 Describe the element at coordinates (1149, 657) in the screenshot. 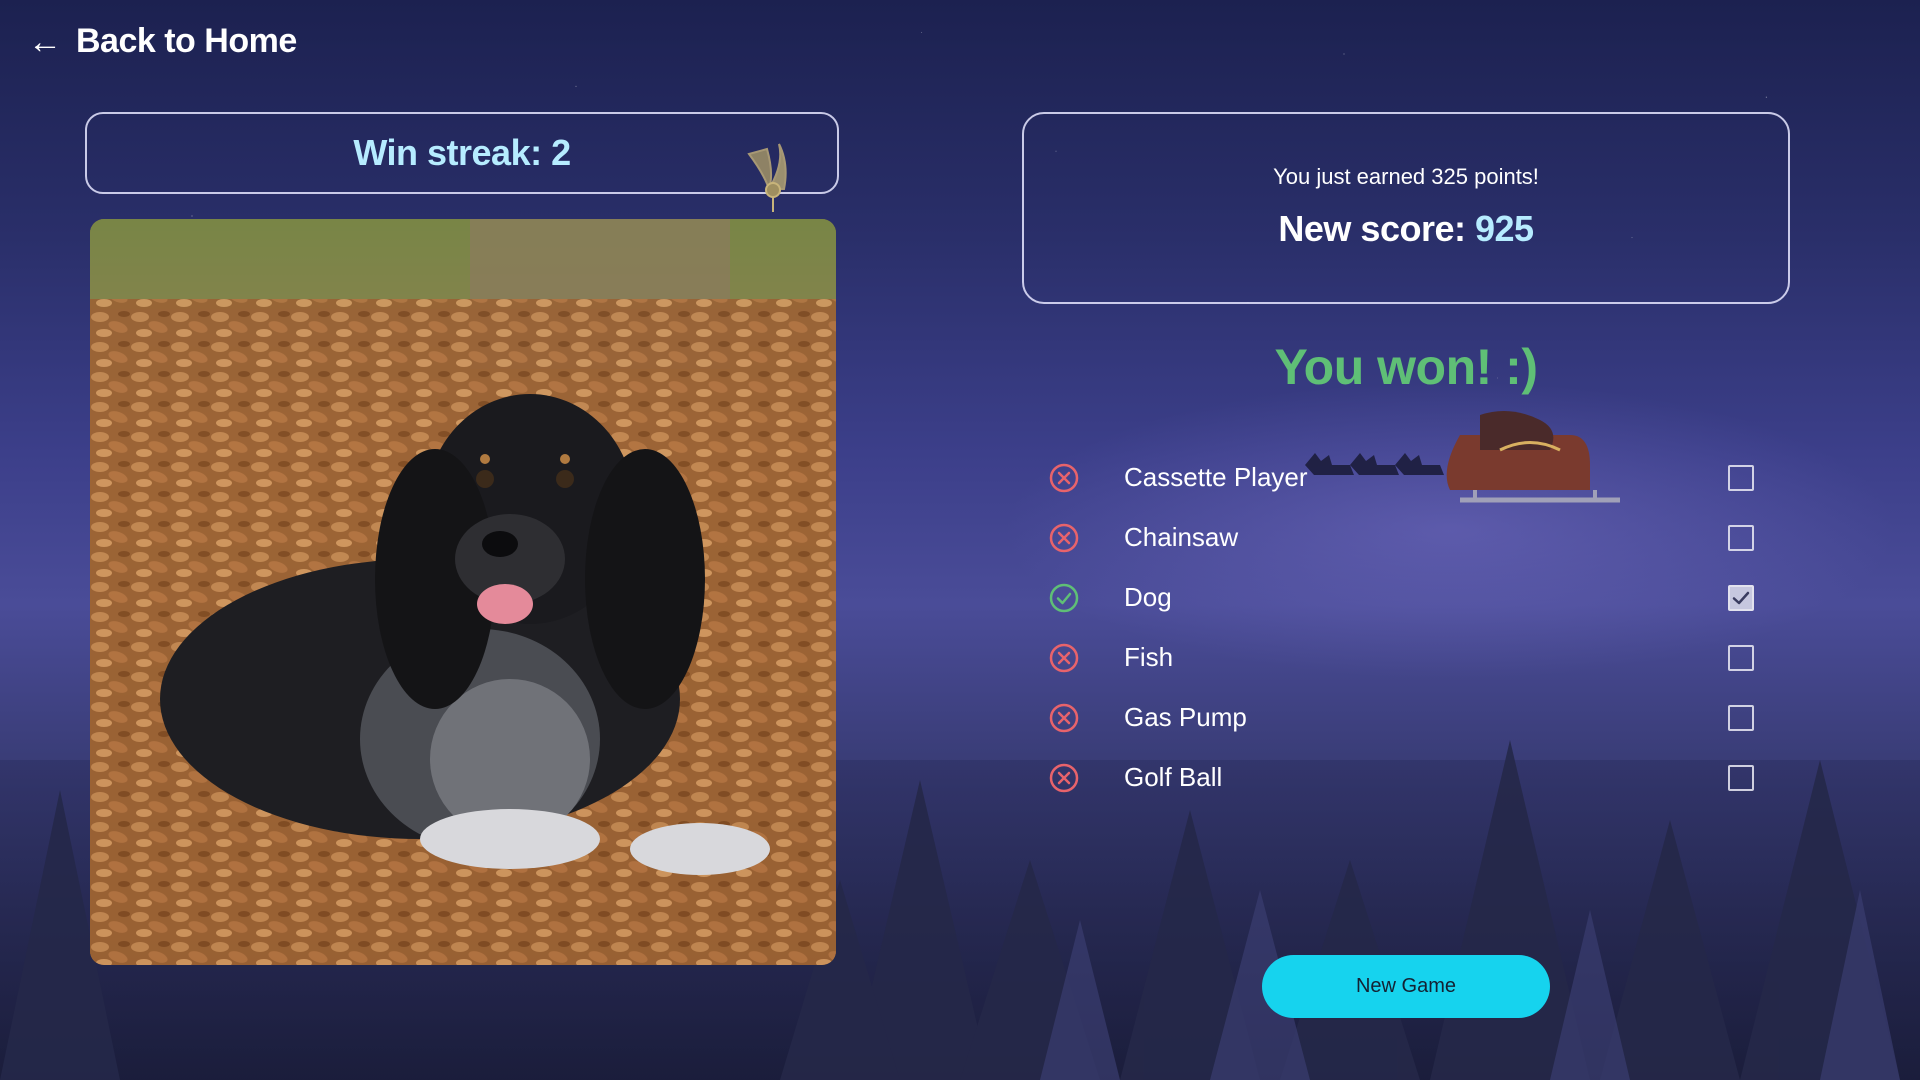

I see `option-label: Fish` at that location.